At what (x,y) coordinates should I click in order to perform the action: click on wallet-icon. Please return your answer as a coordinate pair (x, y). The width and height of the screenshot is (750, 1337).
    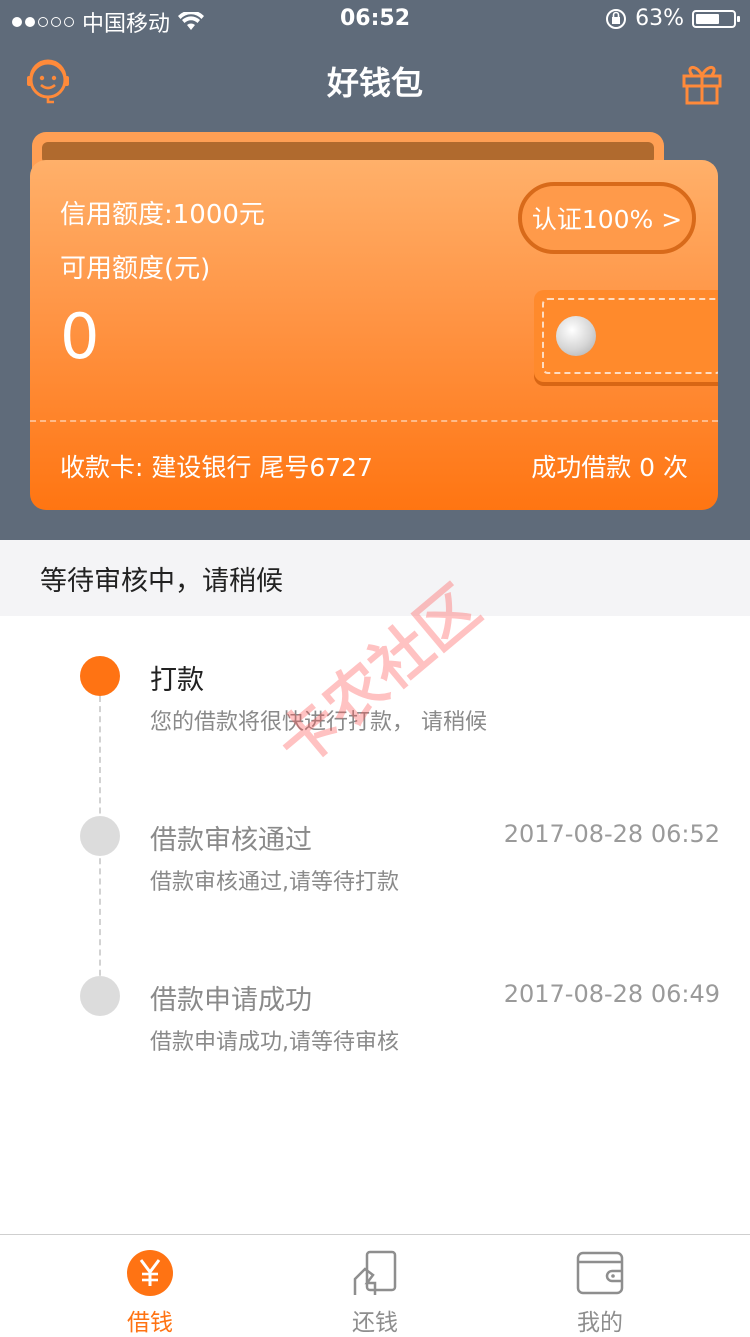
    Looking at the image, I should click on (600, 1273).